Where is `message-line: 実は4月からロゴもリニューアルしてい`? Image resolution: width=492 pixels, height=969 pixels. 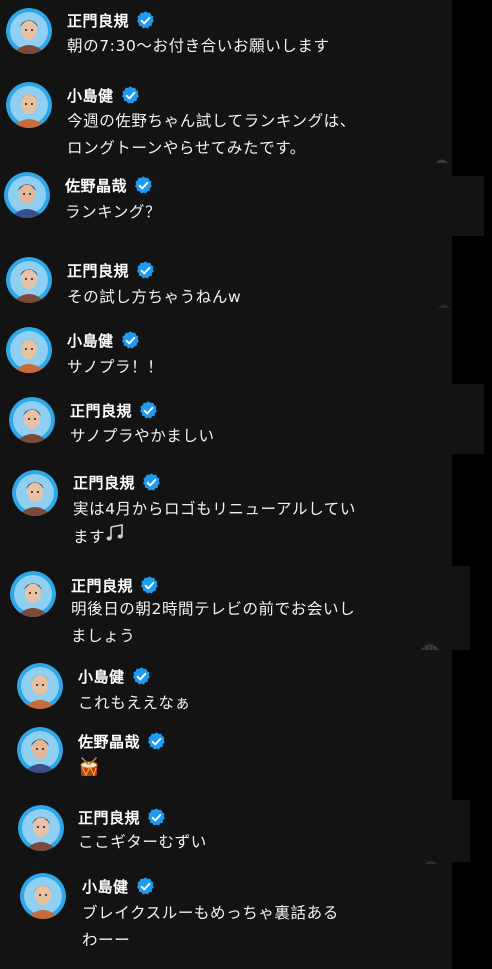 message-line: 実は4月からロゴもリニューアルしてい is located at coordinates (214, 509).